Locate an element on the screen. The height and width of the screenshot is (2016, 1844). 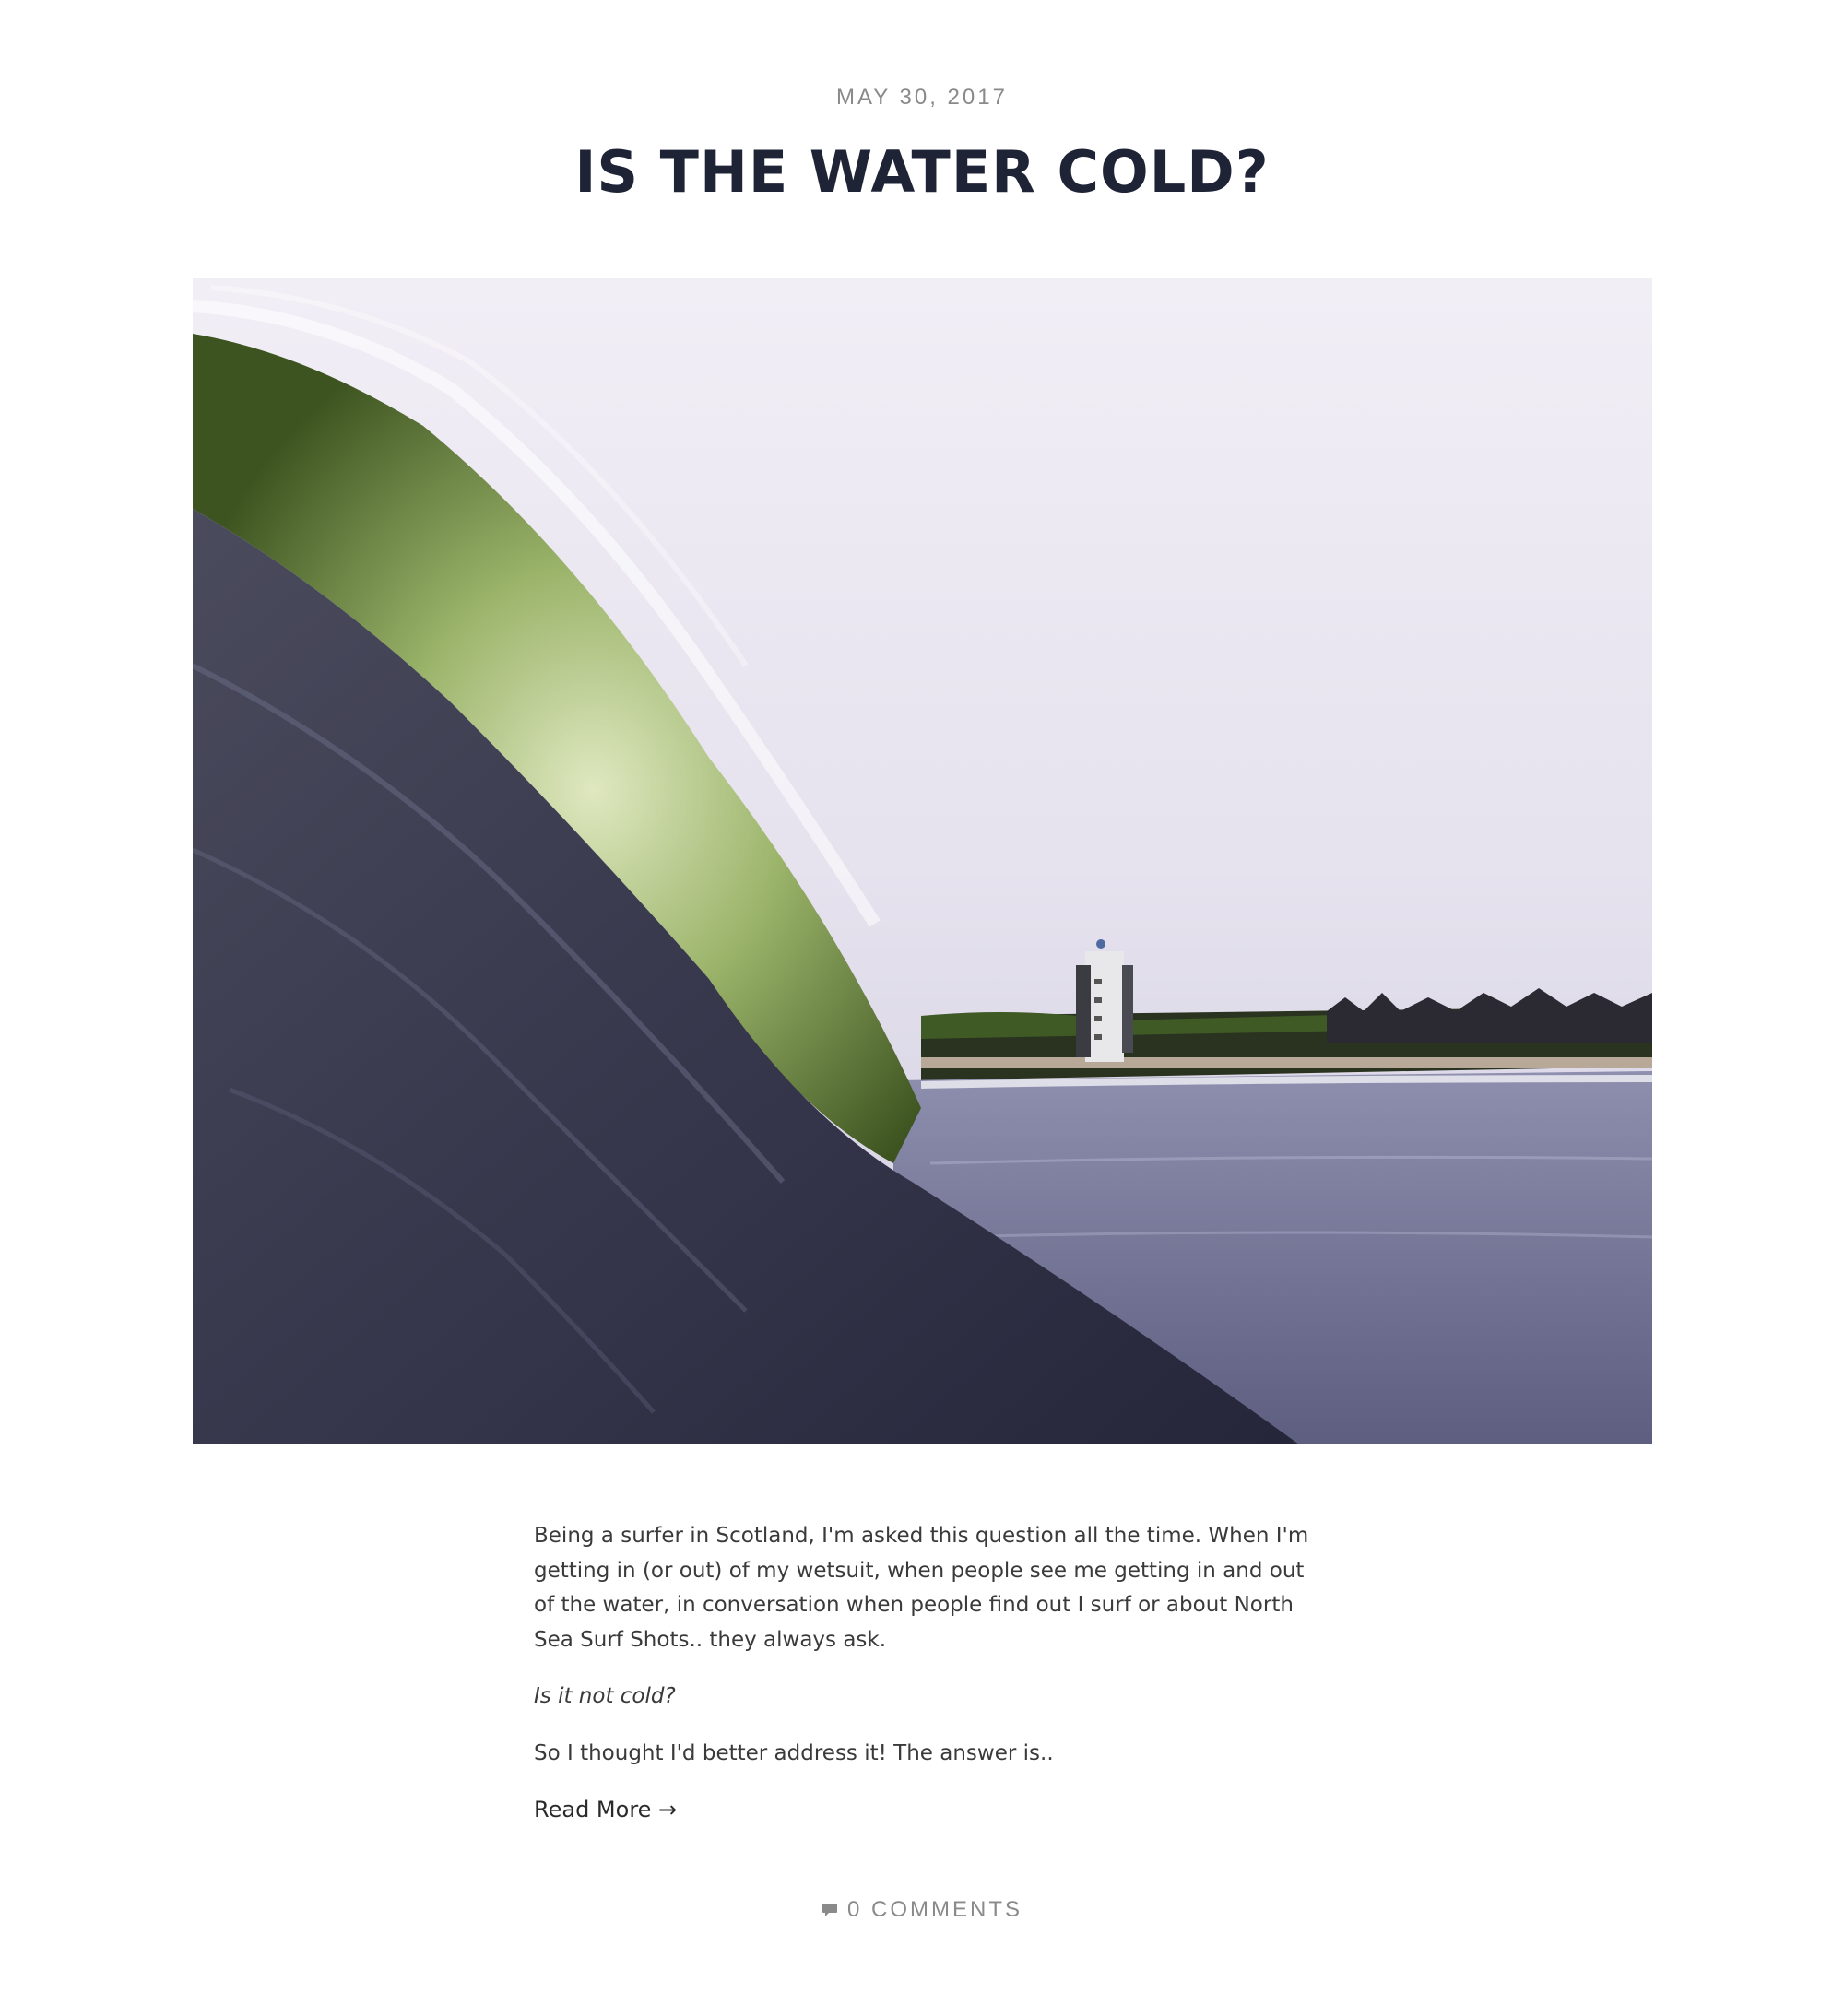
read-more-link: Read More → is located at coordinates (605, 1809).